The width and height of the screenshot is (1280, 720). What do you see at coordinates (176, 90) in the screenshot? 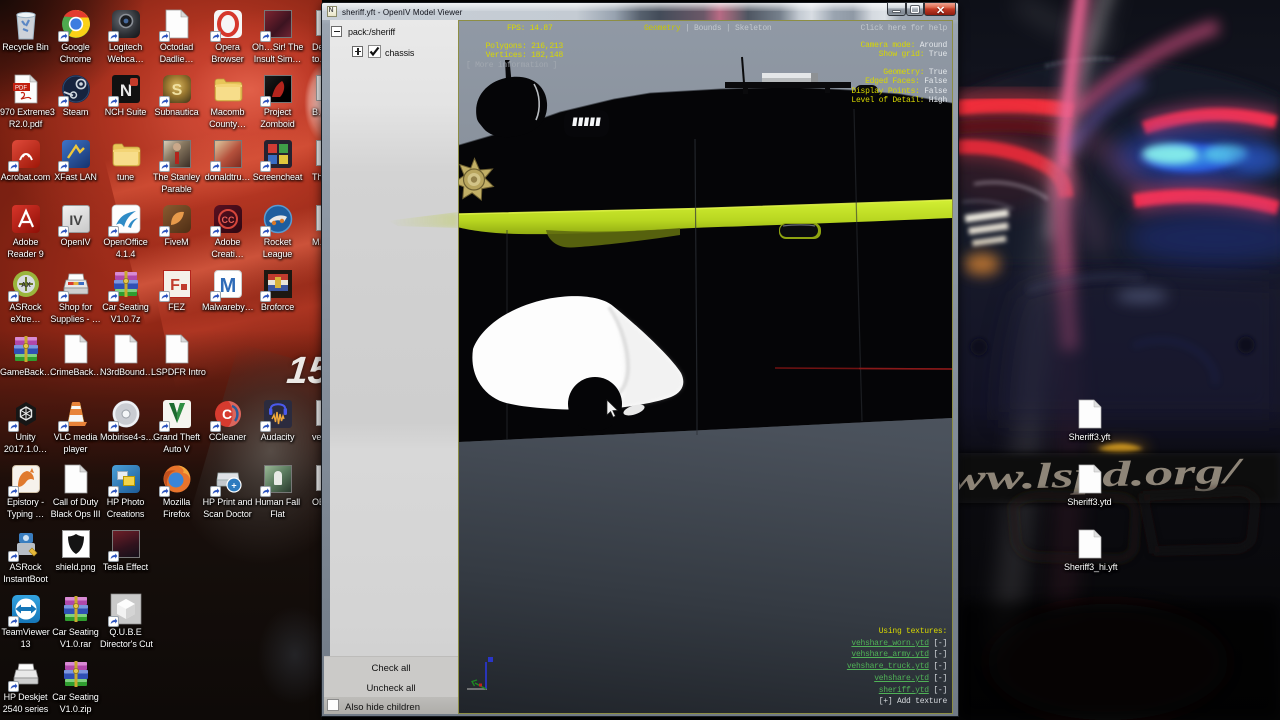
I see `svg-text: S` at bounding box center [176, 90].